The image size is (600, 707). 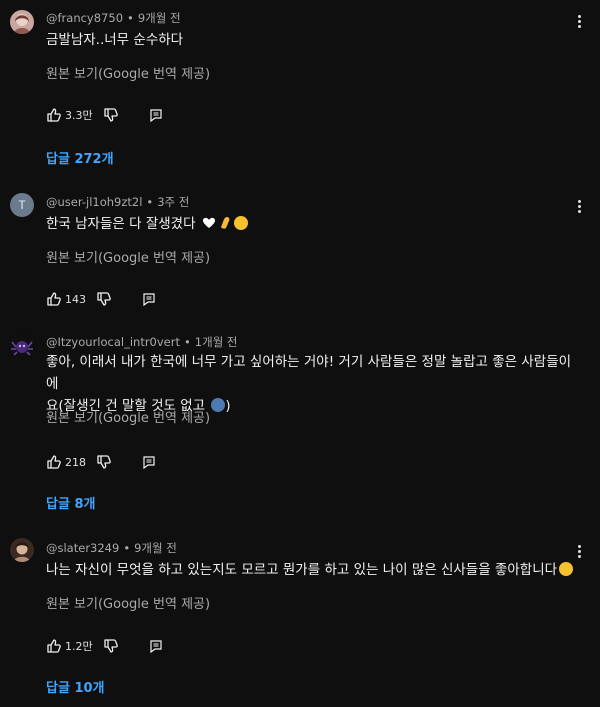 I want to click on comment-meta: @user-jl1oh9zt2l • 3주 전, so click(x=118, y=202).